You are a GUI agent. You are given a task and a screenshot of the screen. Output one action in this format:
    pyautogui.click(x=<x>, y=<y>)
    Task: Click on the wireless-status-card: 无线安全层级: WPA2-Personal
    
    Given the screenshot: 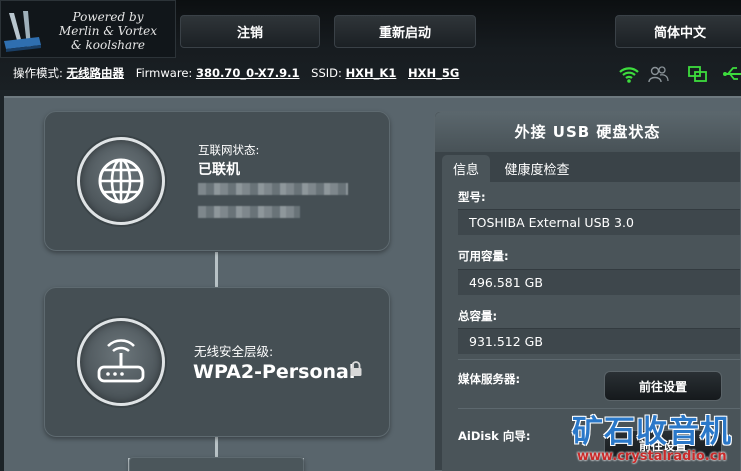 What is the action you would take?
    pyautogui.click(x=217, y=362)
    